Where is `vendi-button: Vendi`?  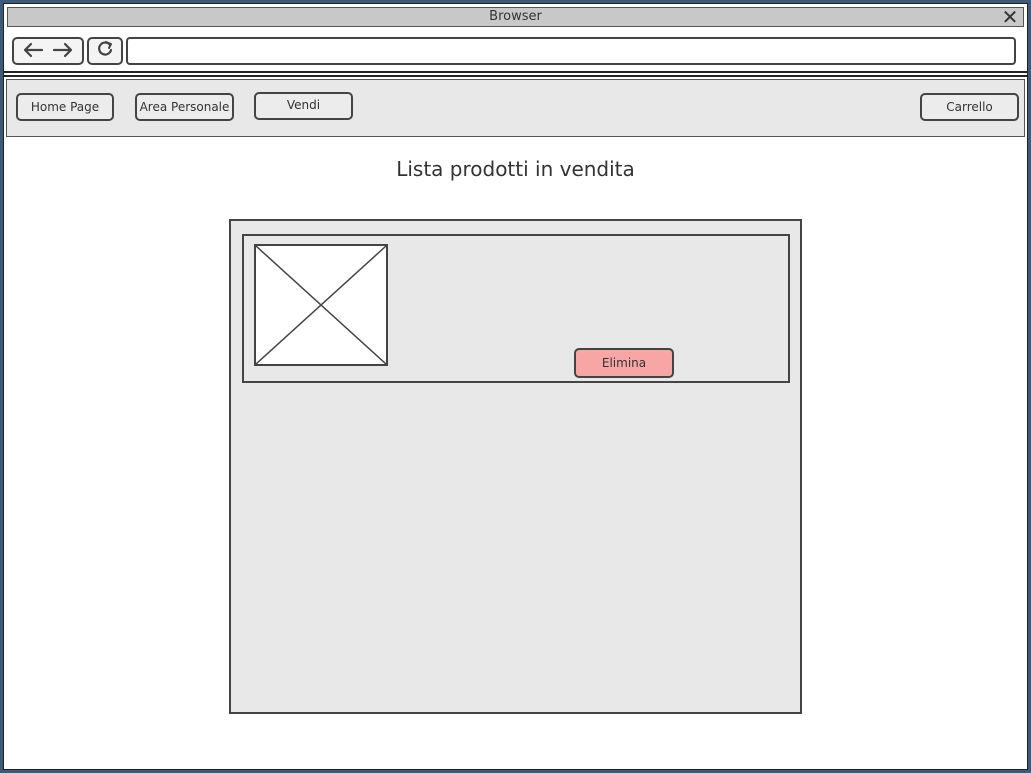 vendi-button: Vendi is located at coordinates (303, 106).